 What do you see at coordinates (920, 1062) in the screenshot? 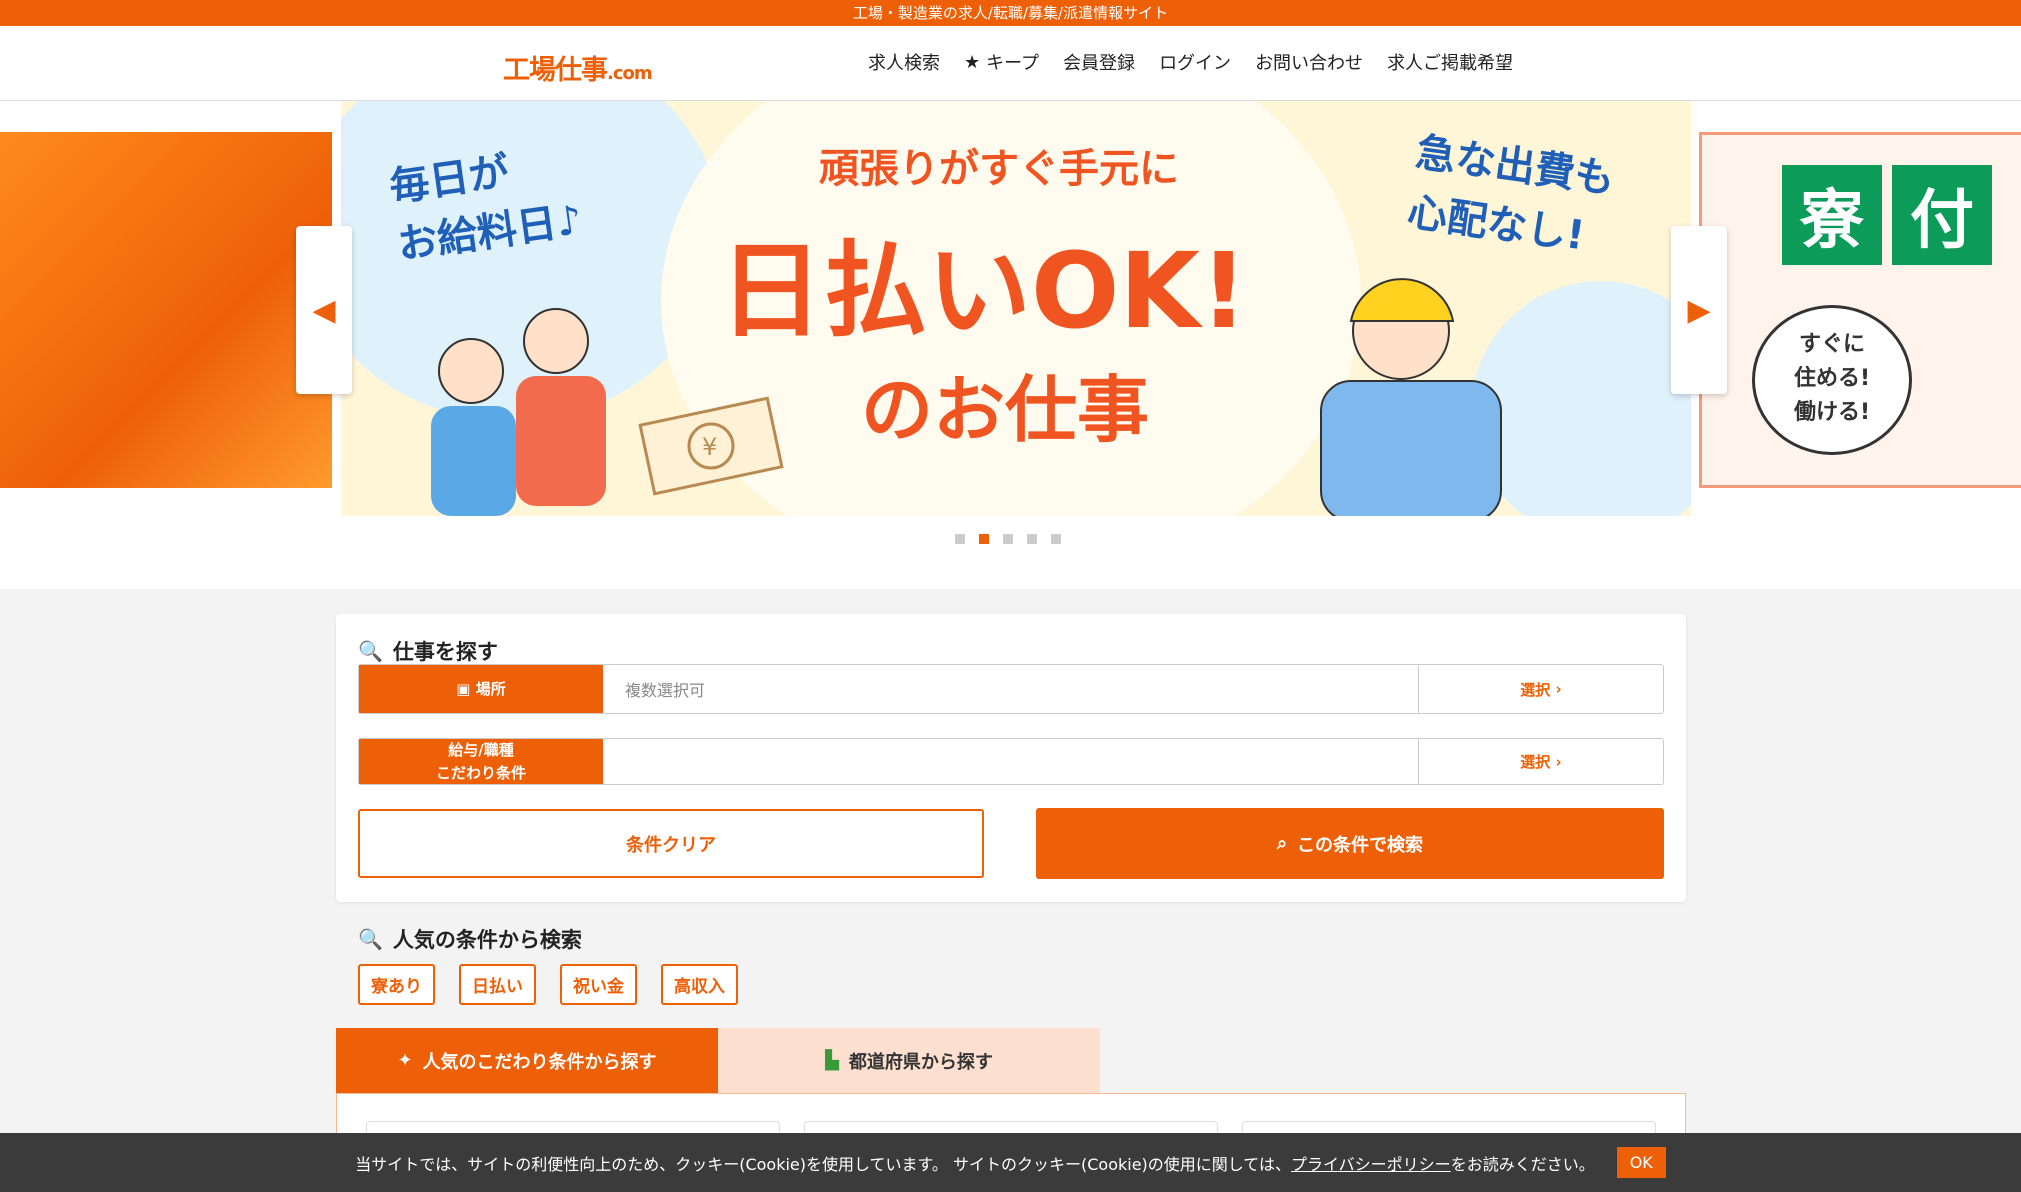
I see `tab-label: 都道府県から探す` at bounding box center [920, 1062].